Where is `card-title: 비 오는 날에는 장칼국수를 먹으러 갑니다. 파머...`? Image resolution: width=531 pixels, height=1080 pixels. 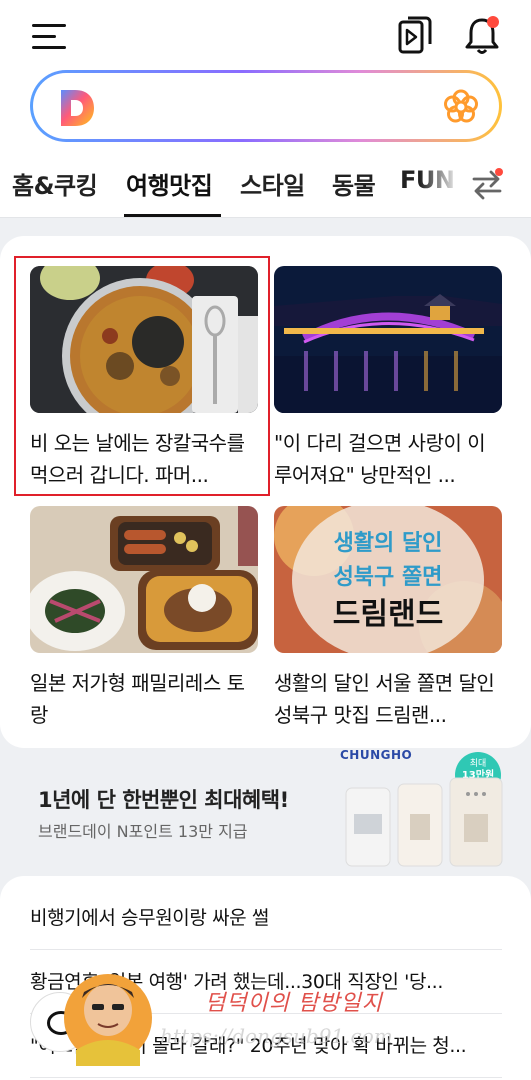
card-title: 비 오는 날에는 장칼국수를 먹으러 갑니다. 파머... is located at coordinates (137, 459).